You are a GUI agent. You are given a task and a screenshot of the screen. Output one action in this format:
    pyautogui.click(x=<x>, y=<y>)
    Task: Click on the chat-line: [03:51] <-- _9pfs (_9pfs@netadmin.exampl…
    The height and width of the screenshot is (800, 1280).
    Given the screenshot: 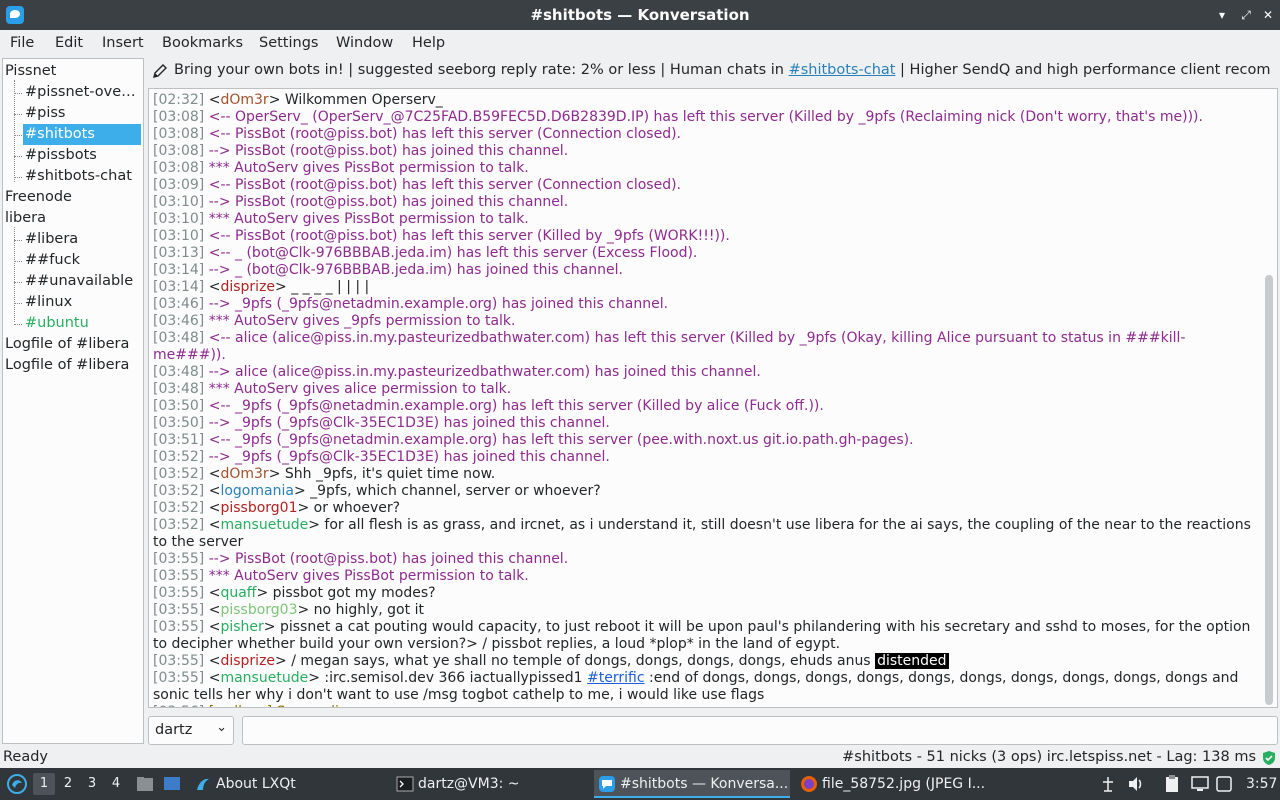 What is the action you would take?
    pyautogui.click(x=705, y=440)
    